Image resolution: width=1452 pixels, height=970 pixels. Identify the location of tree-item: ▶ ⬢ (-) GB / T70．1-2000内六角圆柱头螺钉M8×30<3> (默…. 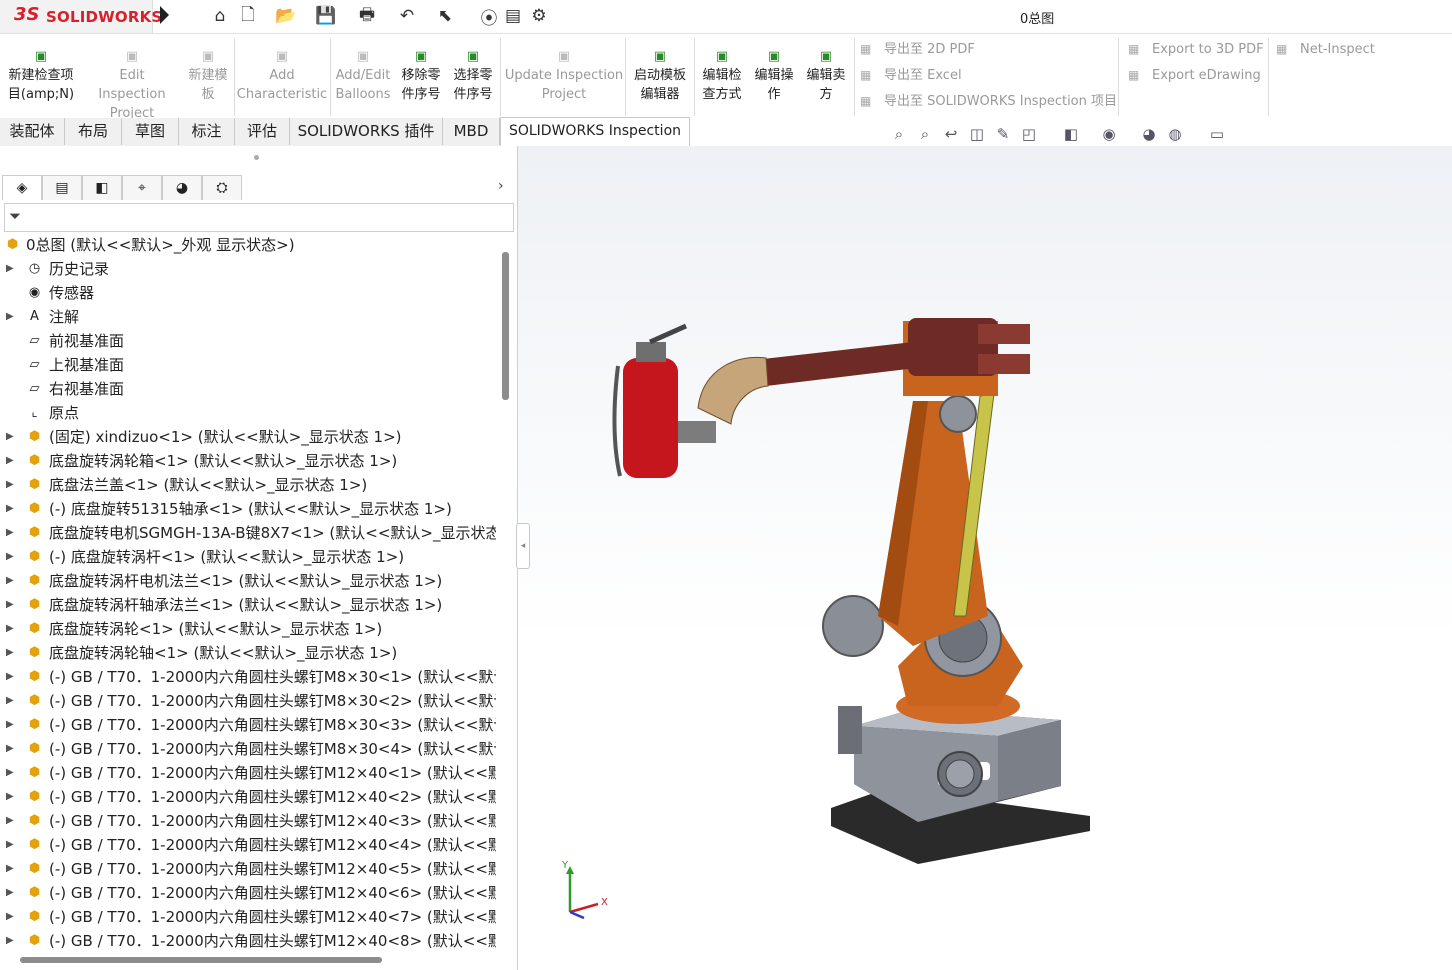
(248, 725).